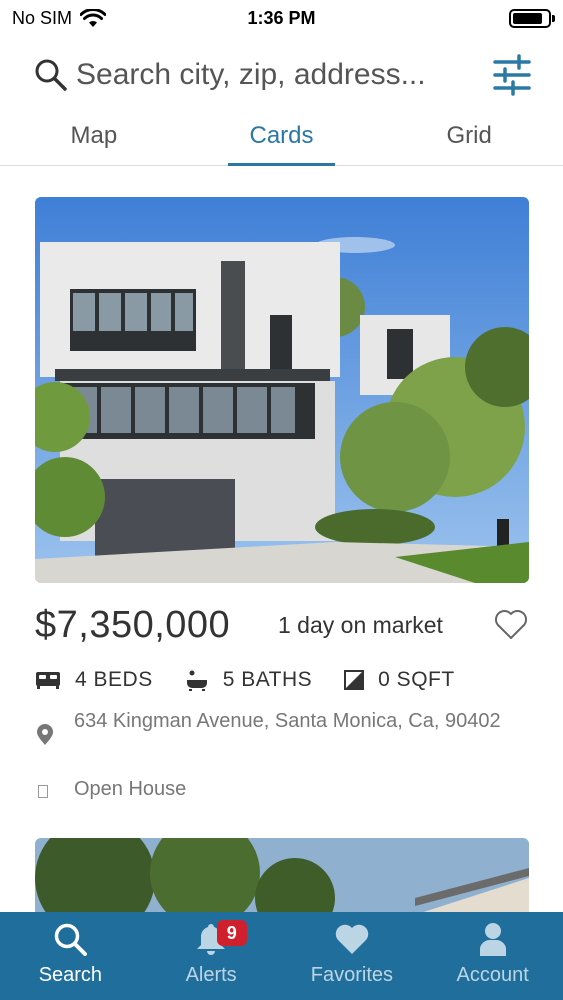 The height and width of the screenshot is (1000, 563). Describe the element at coordinates (492, 975) in the screenshot. I see `nav-account-label: Account` at that location.